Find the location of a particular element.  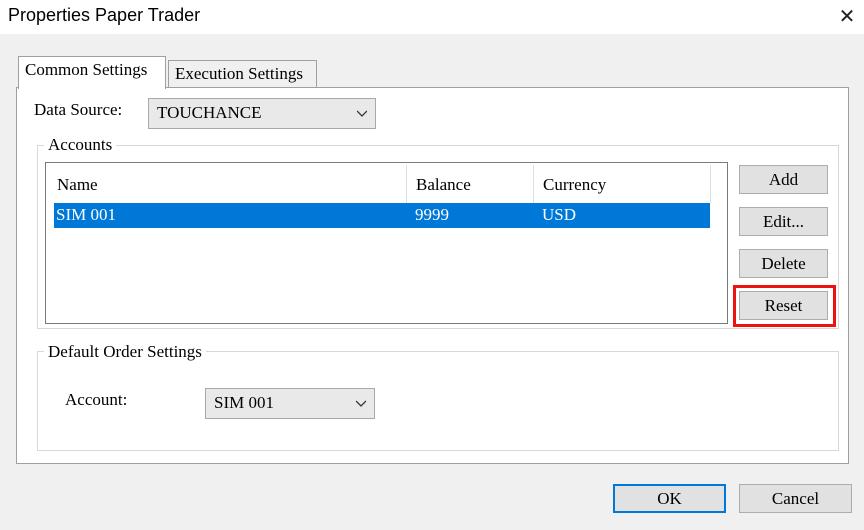

table-row: SIM 001 9999 USD is located at coordinates (382, 215).